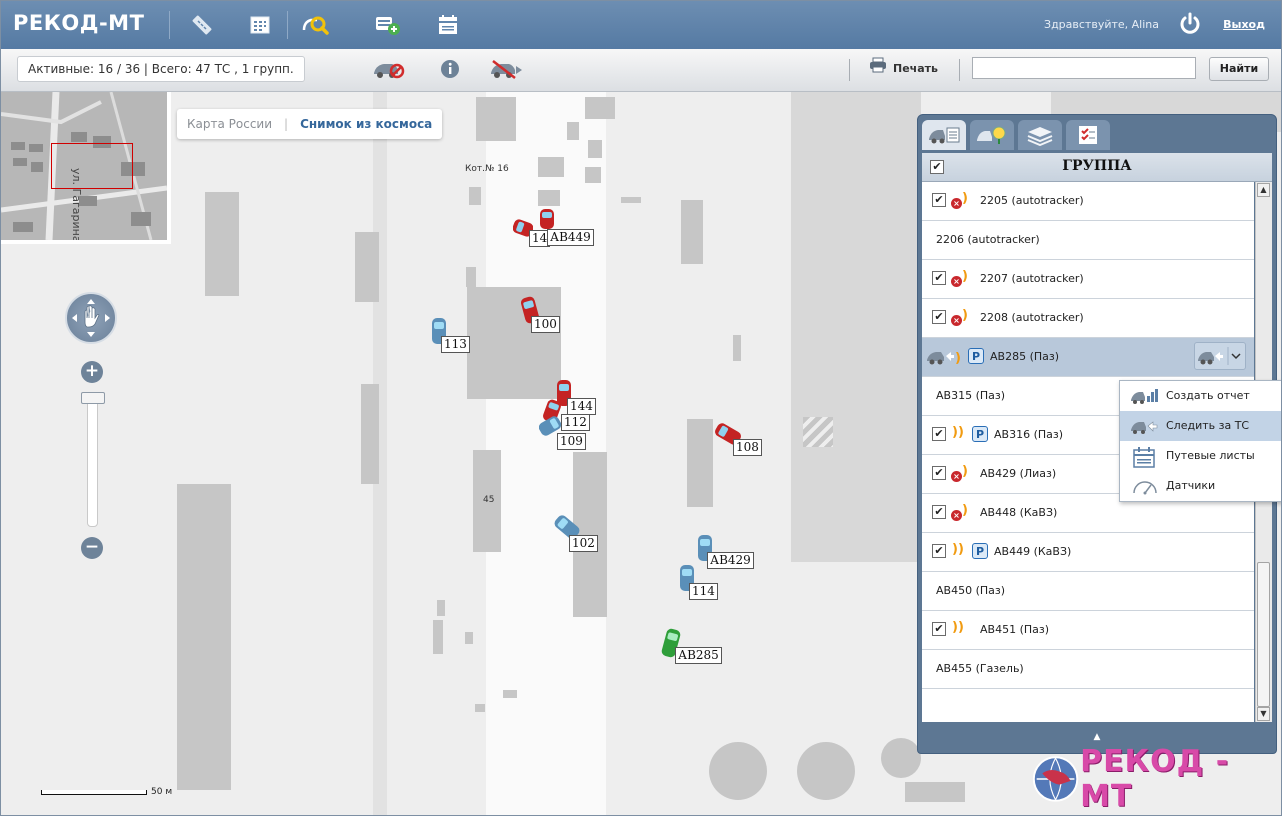 The image size is (1282, 816). I want to click on menu-sensors: Датчики, so click(1200, 486).